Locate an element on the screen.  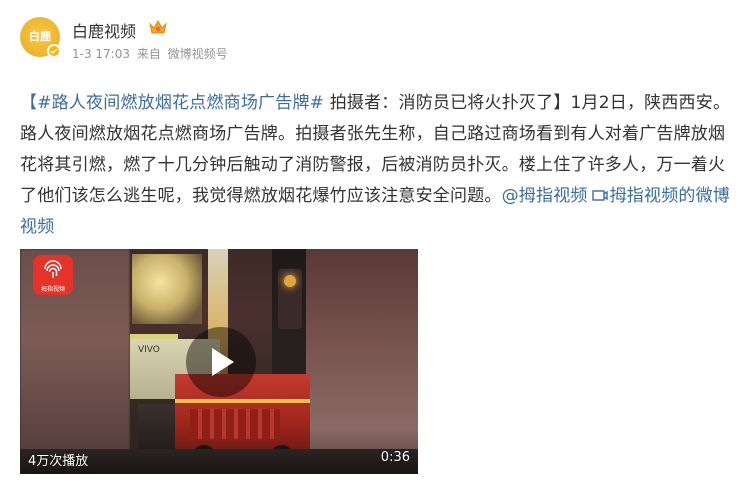
app-logo-text: 拇指视频 is located at coordinates (52, 289).